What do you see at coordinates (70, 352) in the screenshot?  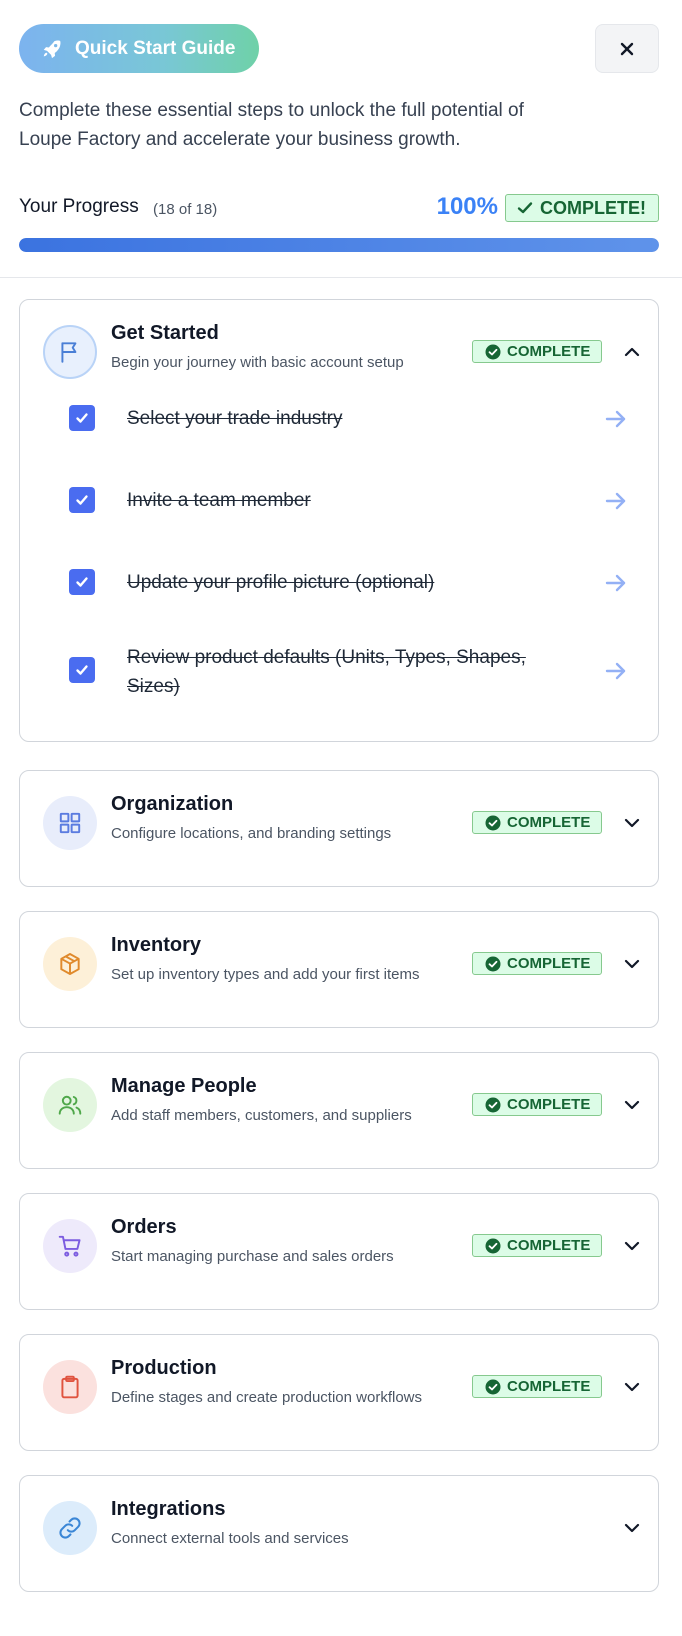 I see `flag-icon` at bounding box center [70, 352].